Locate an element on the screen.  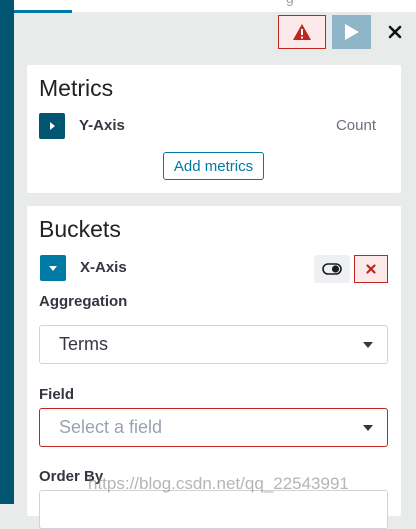
order-by-select is located at coordinates (213, 509).